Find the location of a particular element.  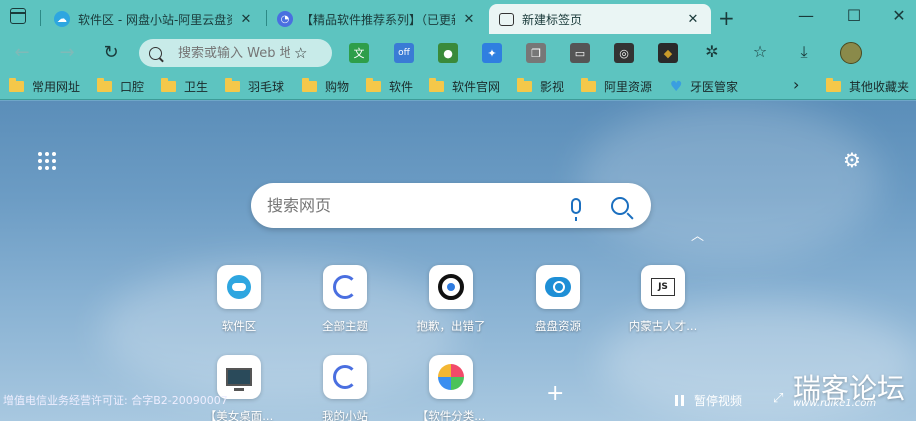

quick-link-tile: 盘盘资源 is located at coordinates (558, 299).